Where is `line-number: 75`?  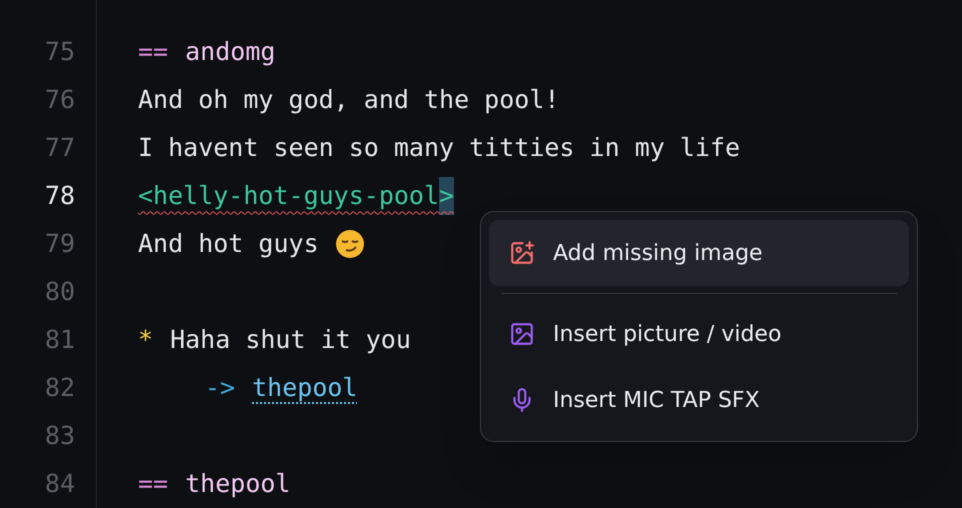
line-number: 75 is located at coordinates (59, 52).